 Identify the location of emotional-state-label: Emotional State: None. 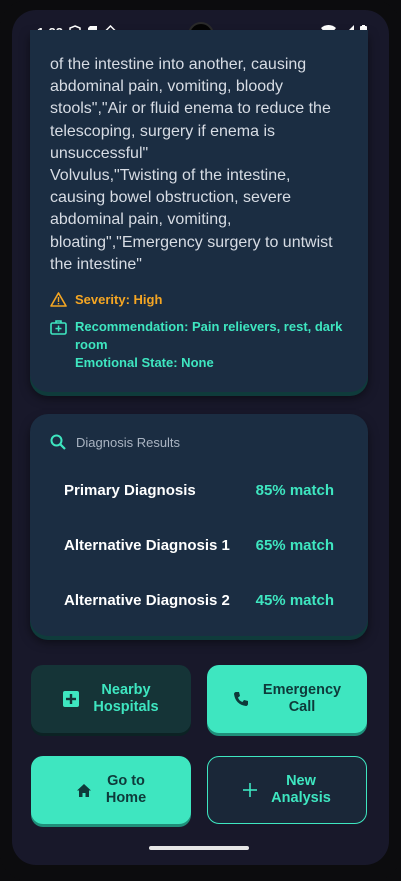
(144, 362).